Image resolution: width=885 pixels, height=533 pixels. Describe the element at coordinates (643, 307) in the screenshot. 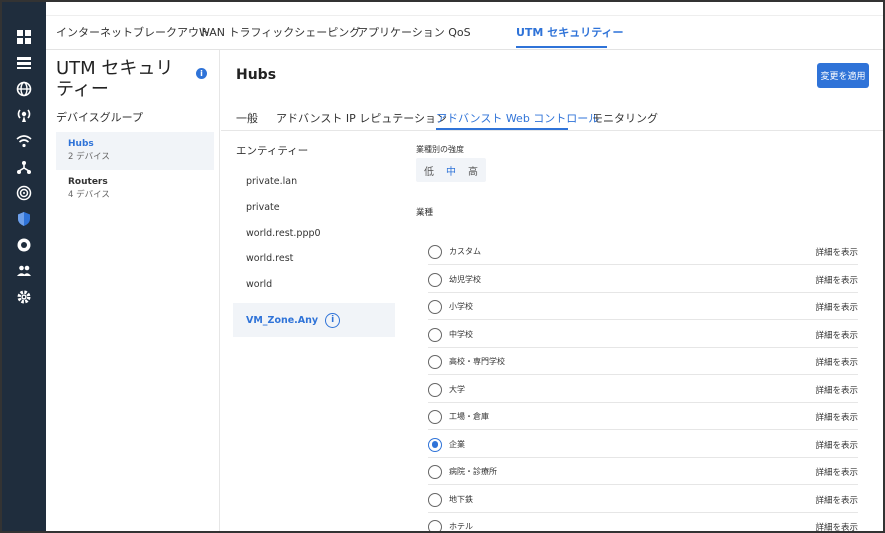

I see `category-row: 小学校 詳細を表示` at that location.